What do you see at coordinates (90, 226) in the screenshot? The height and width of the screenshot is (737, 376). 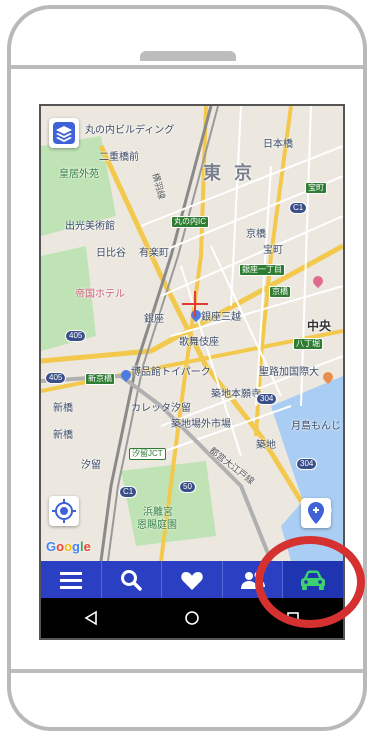 I see `label-idemitsu: 出光美術館` at bounding box center [90, 226].